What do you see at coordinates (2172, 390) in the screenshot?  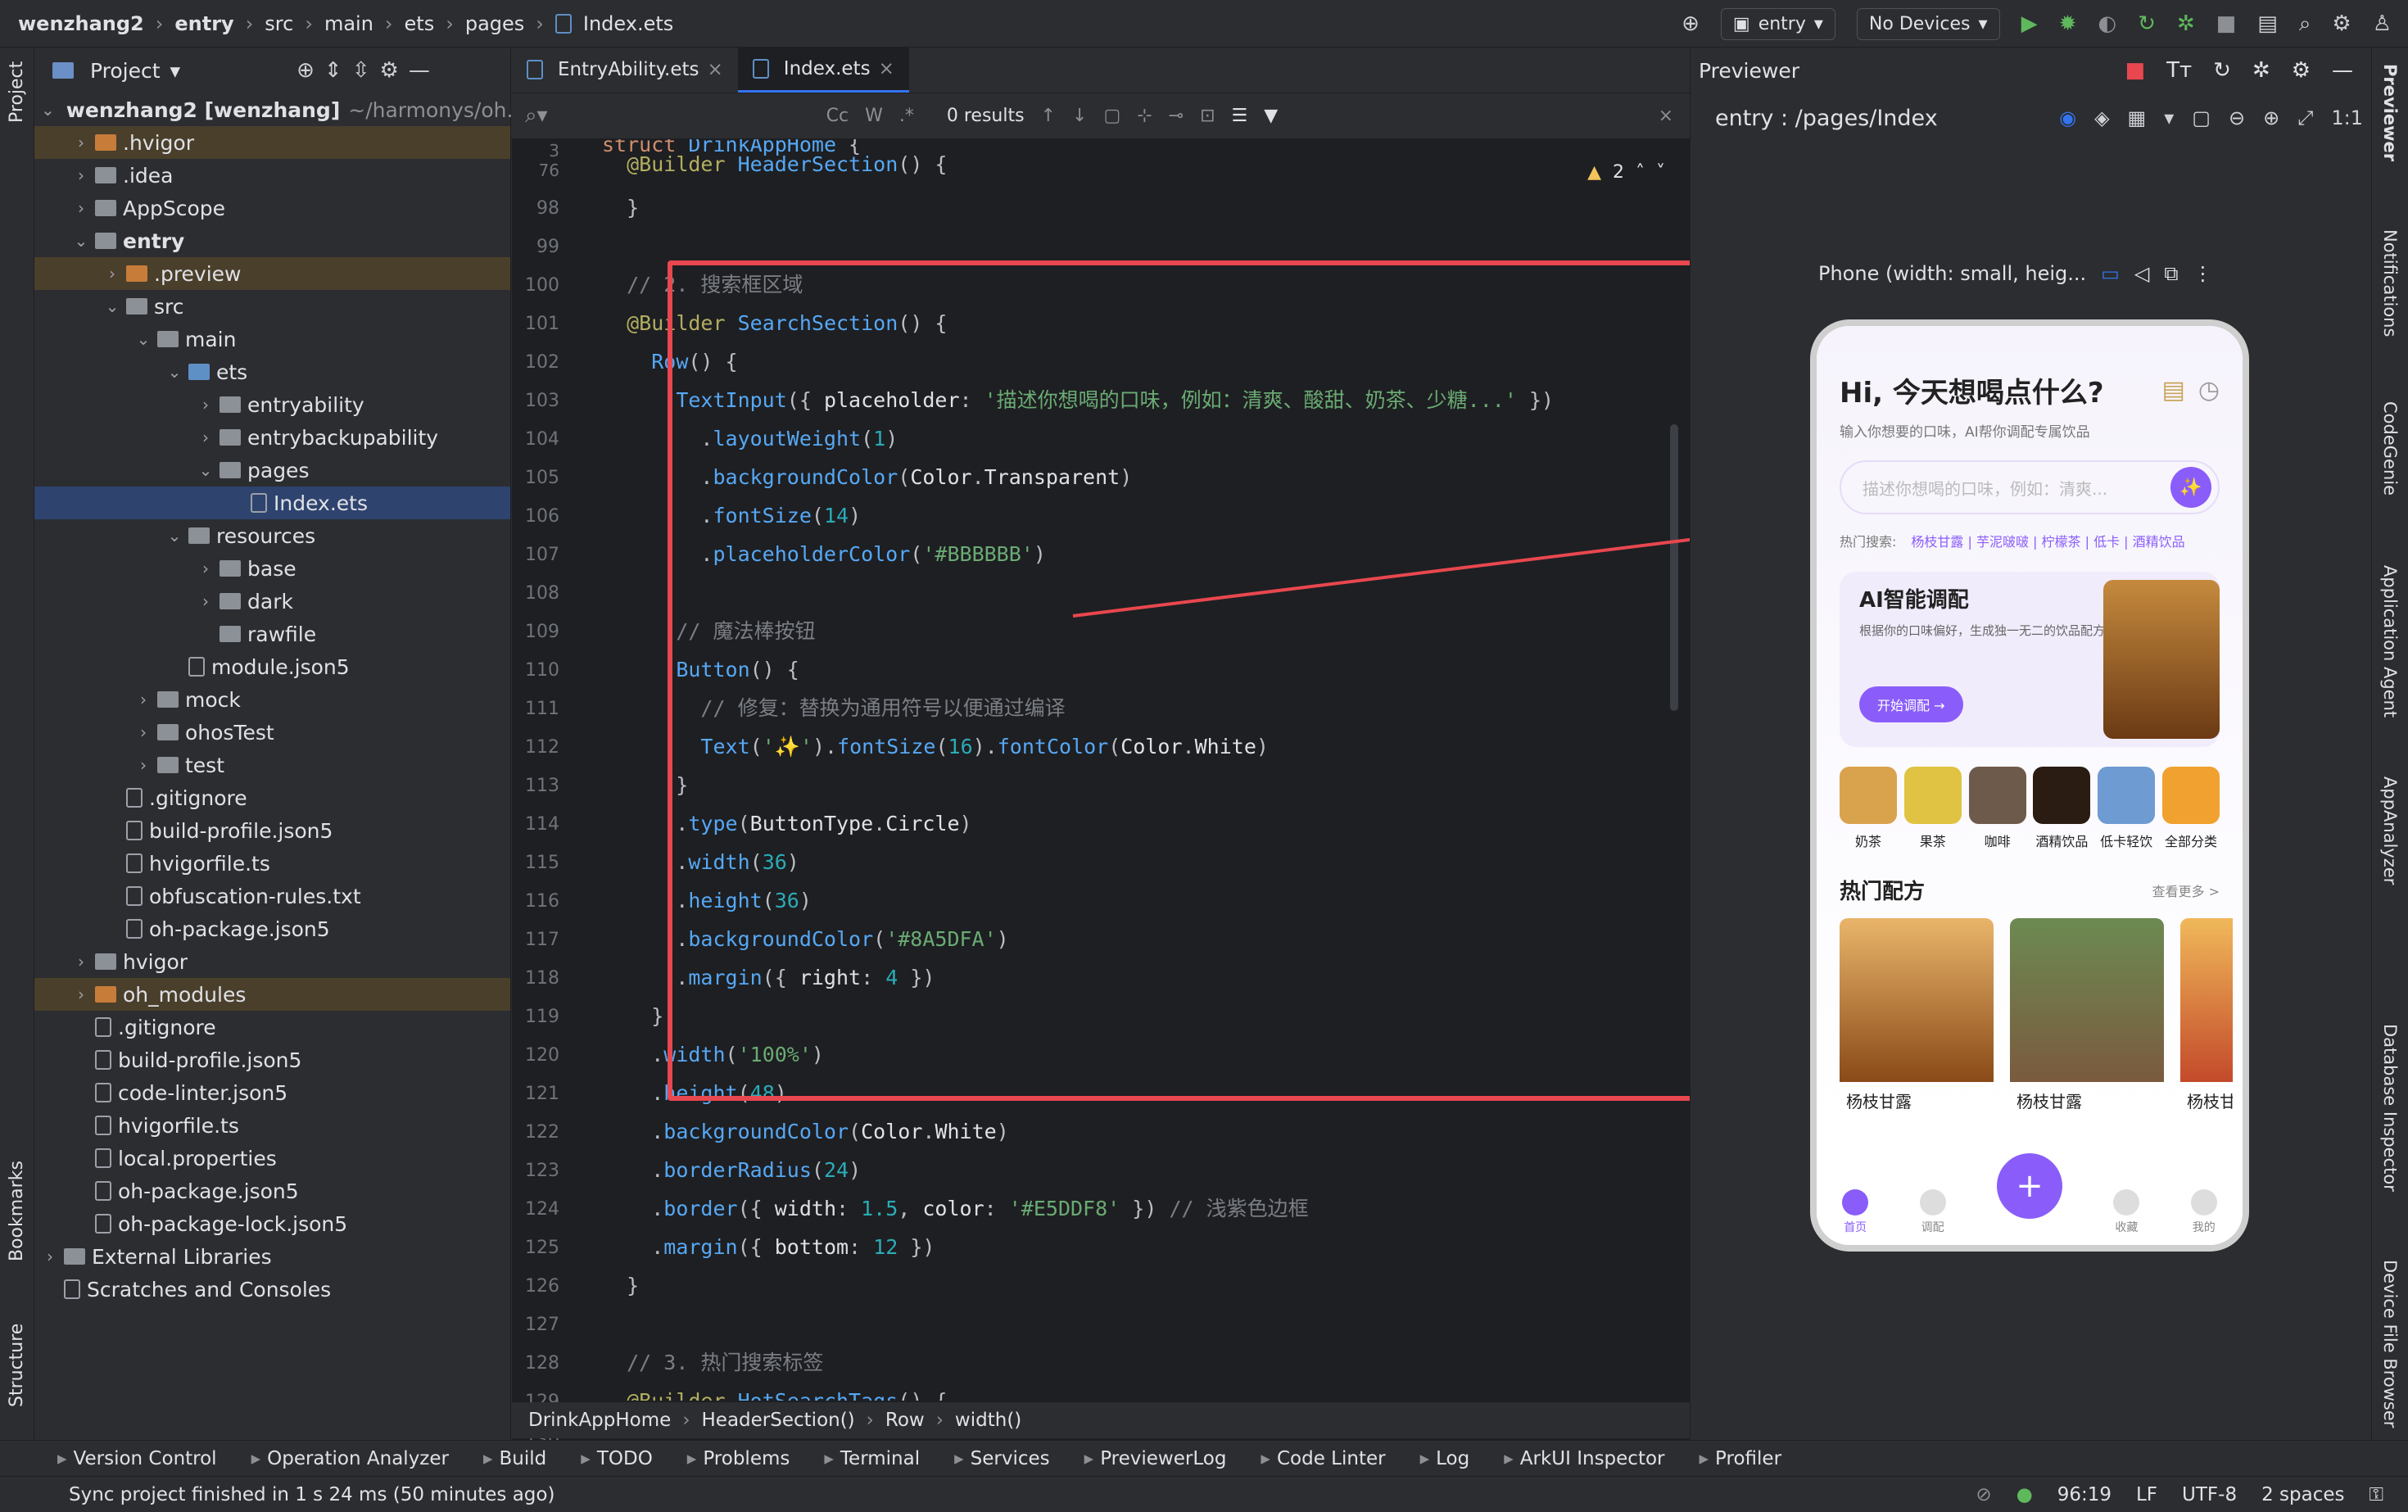 I see `clipboard-icon: ▤` at bounding box center [2172, 390].